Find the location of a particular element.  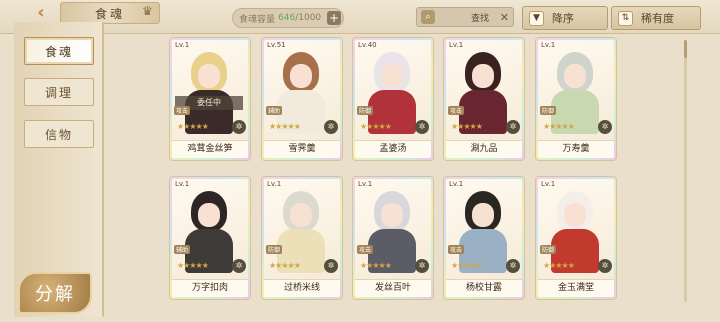

food-soul-card: Lv.51 辅助 ★★★★★ ✲ 雪霁羹 is located at coordinates (302, 99).